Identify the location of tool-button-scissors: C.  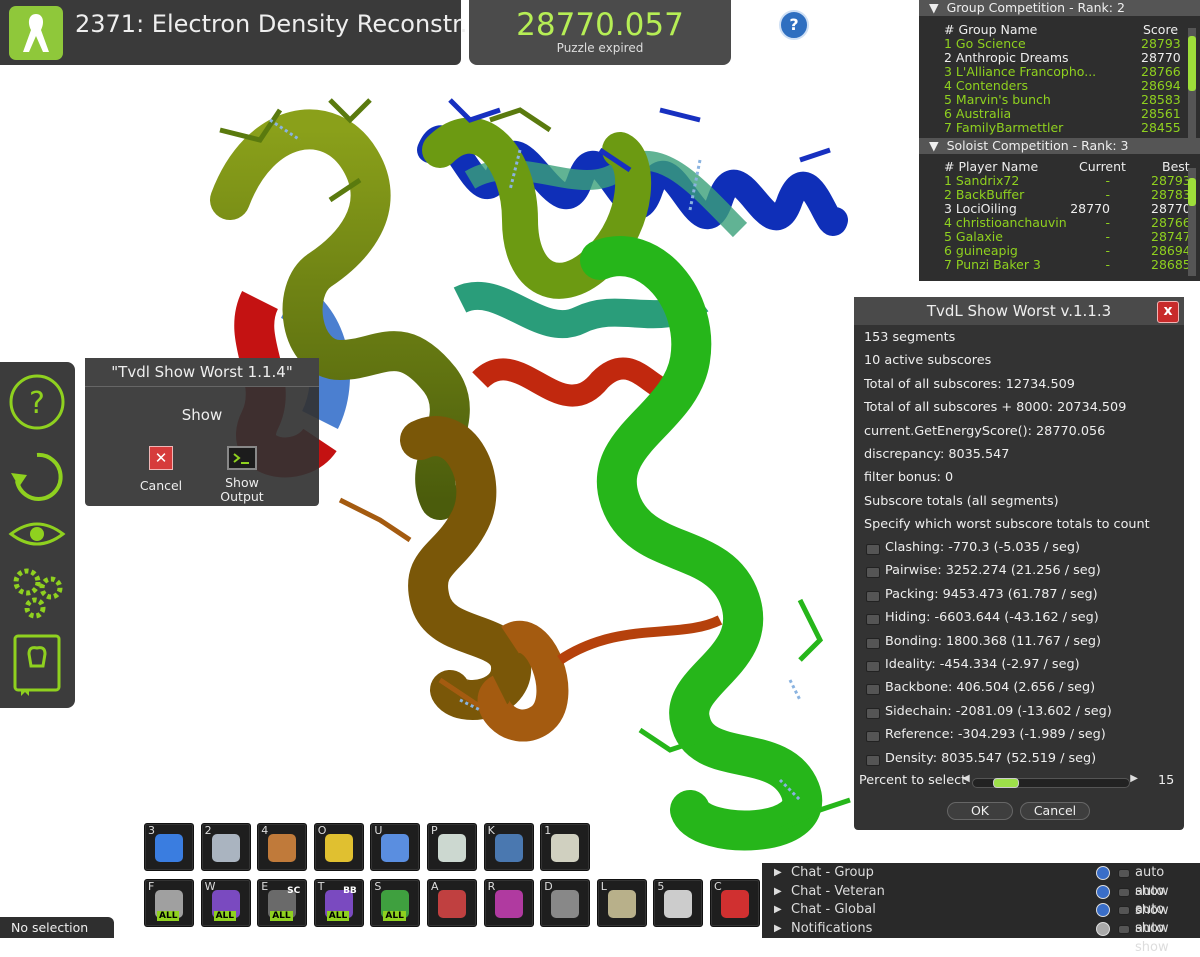
(735, 903).